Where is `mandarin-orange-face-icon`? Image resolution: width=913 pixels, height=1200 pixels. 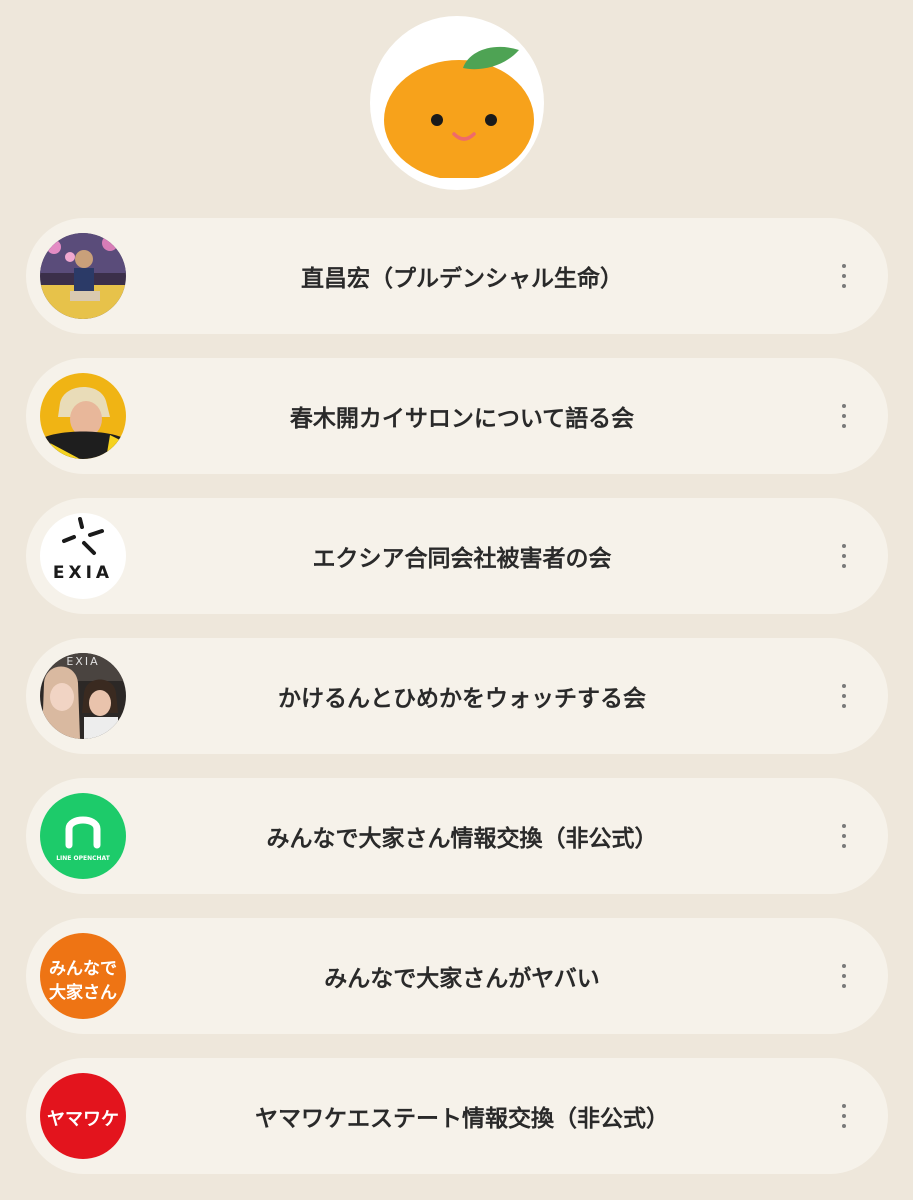
mandarin-orange-face-icon is located at coordinates (459, 112).